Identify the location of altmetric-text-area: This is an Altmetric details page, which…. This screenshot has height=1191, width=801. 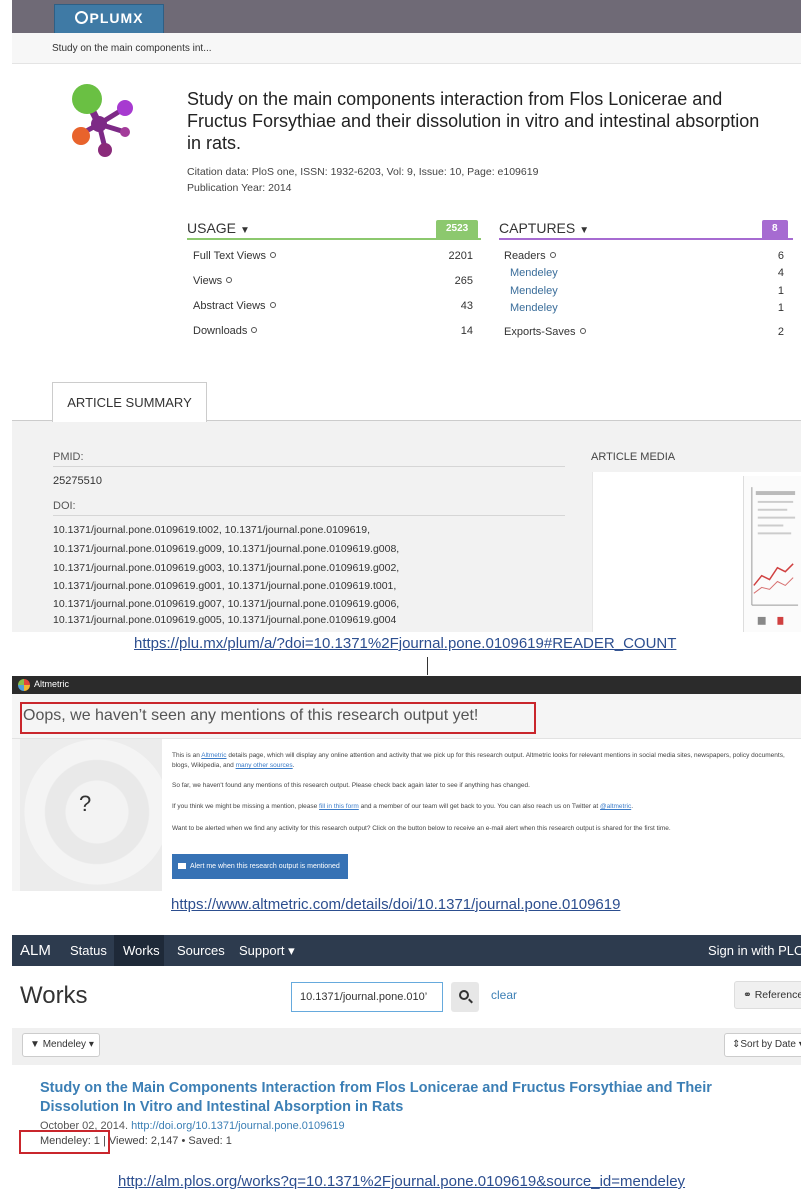
(481, 815).